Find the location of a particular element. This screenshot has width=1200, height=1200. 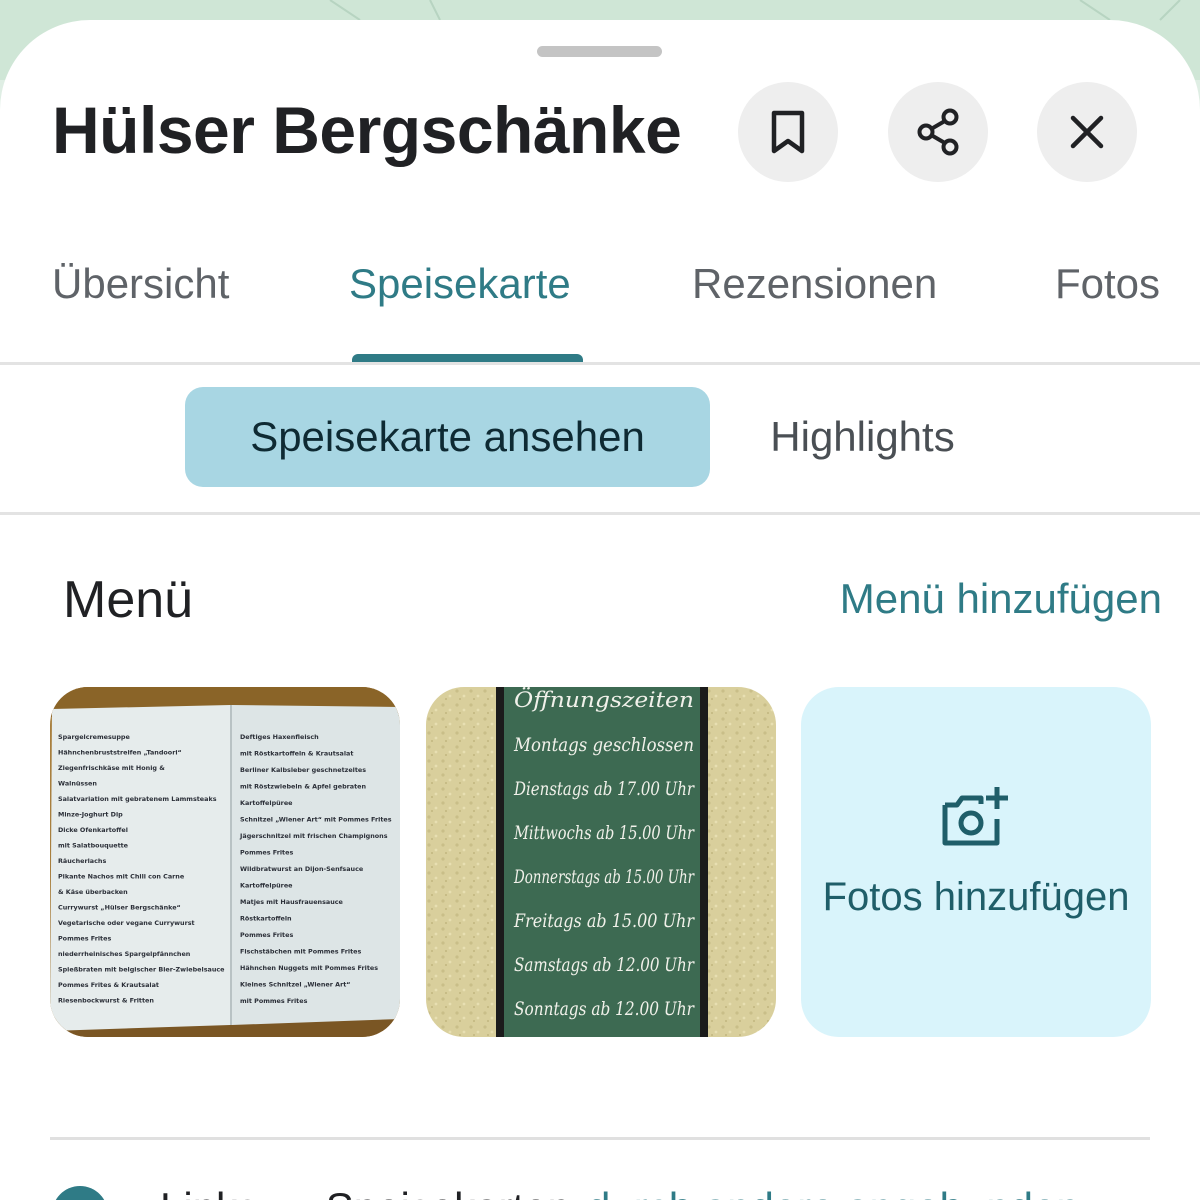

menu-photo-text-line: Schnitzel „Wiener Art“ mit Pommes Frites is located at coordinates (316, 820).